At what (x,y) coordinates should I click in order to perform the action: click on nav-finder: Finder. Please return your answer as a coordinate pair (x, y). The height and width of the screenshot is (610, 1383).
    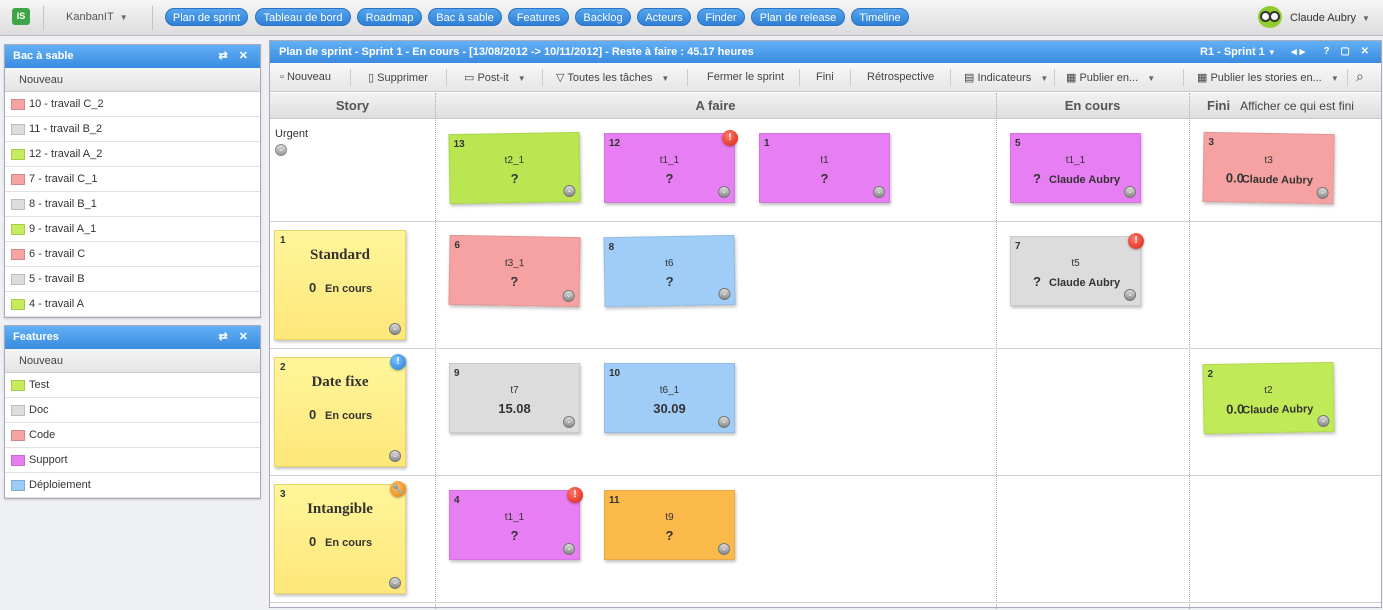
    Looking at the image, I should click on (721, 17).